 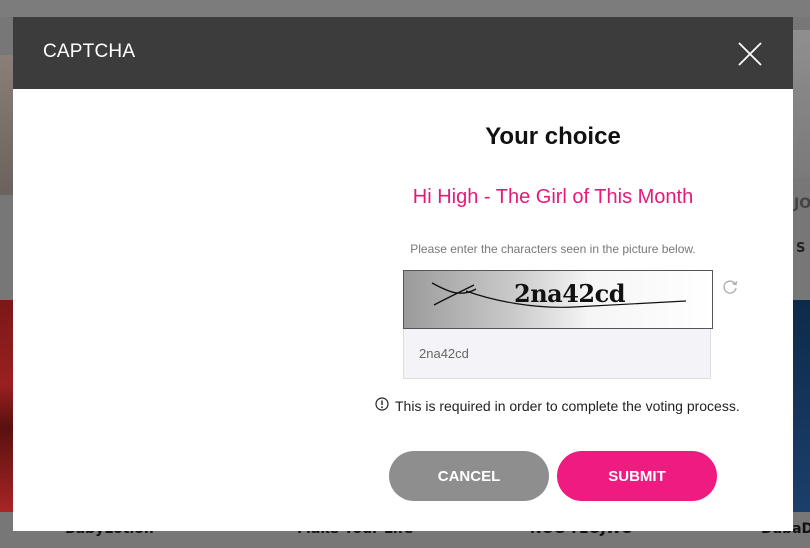 I want to click on choice-heading: Your choice, so click(x=553, y=136).